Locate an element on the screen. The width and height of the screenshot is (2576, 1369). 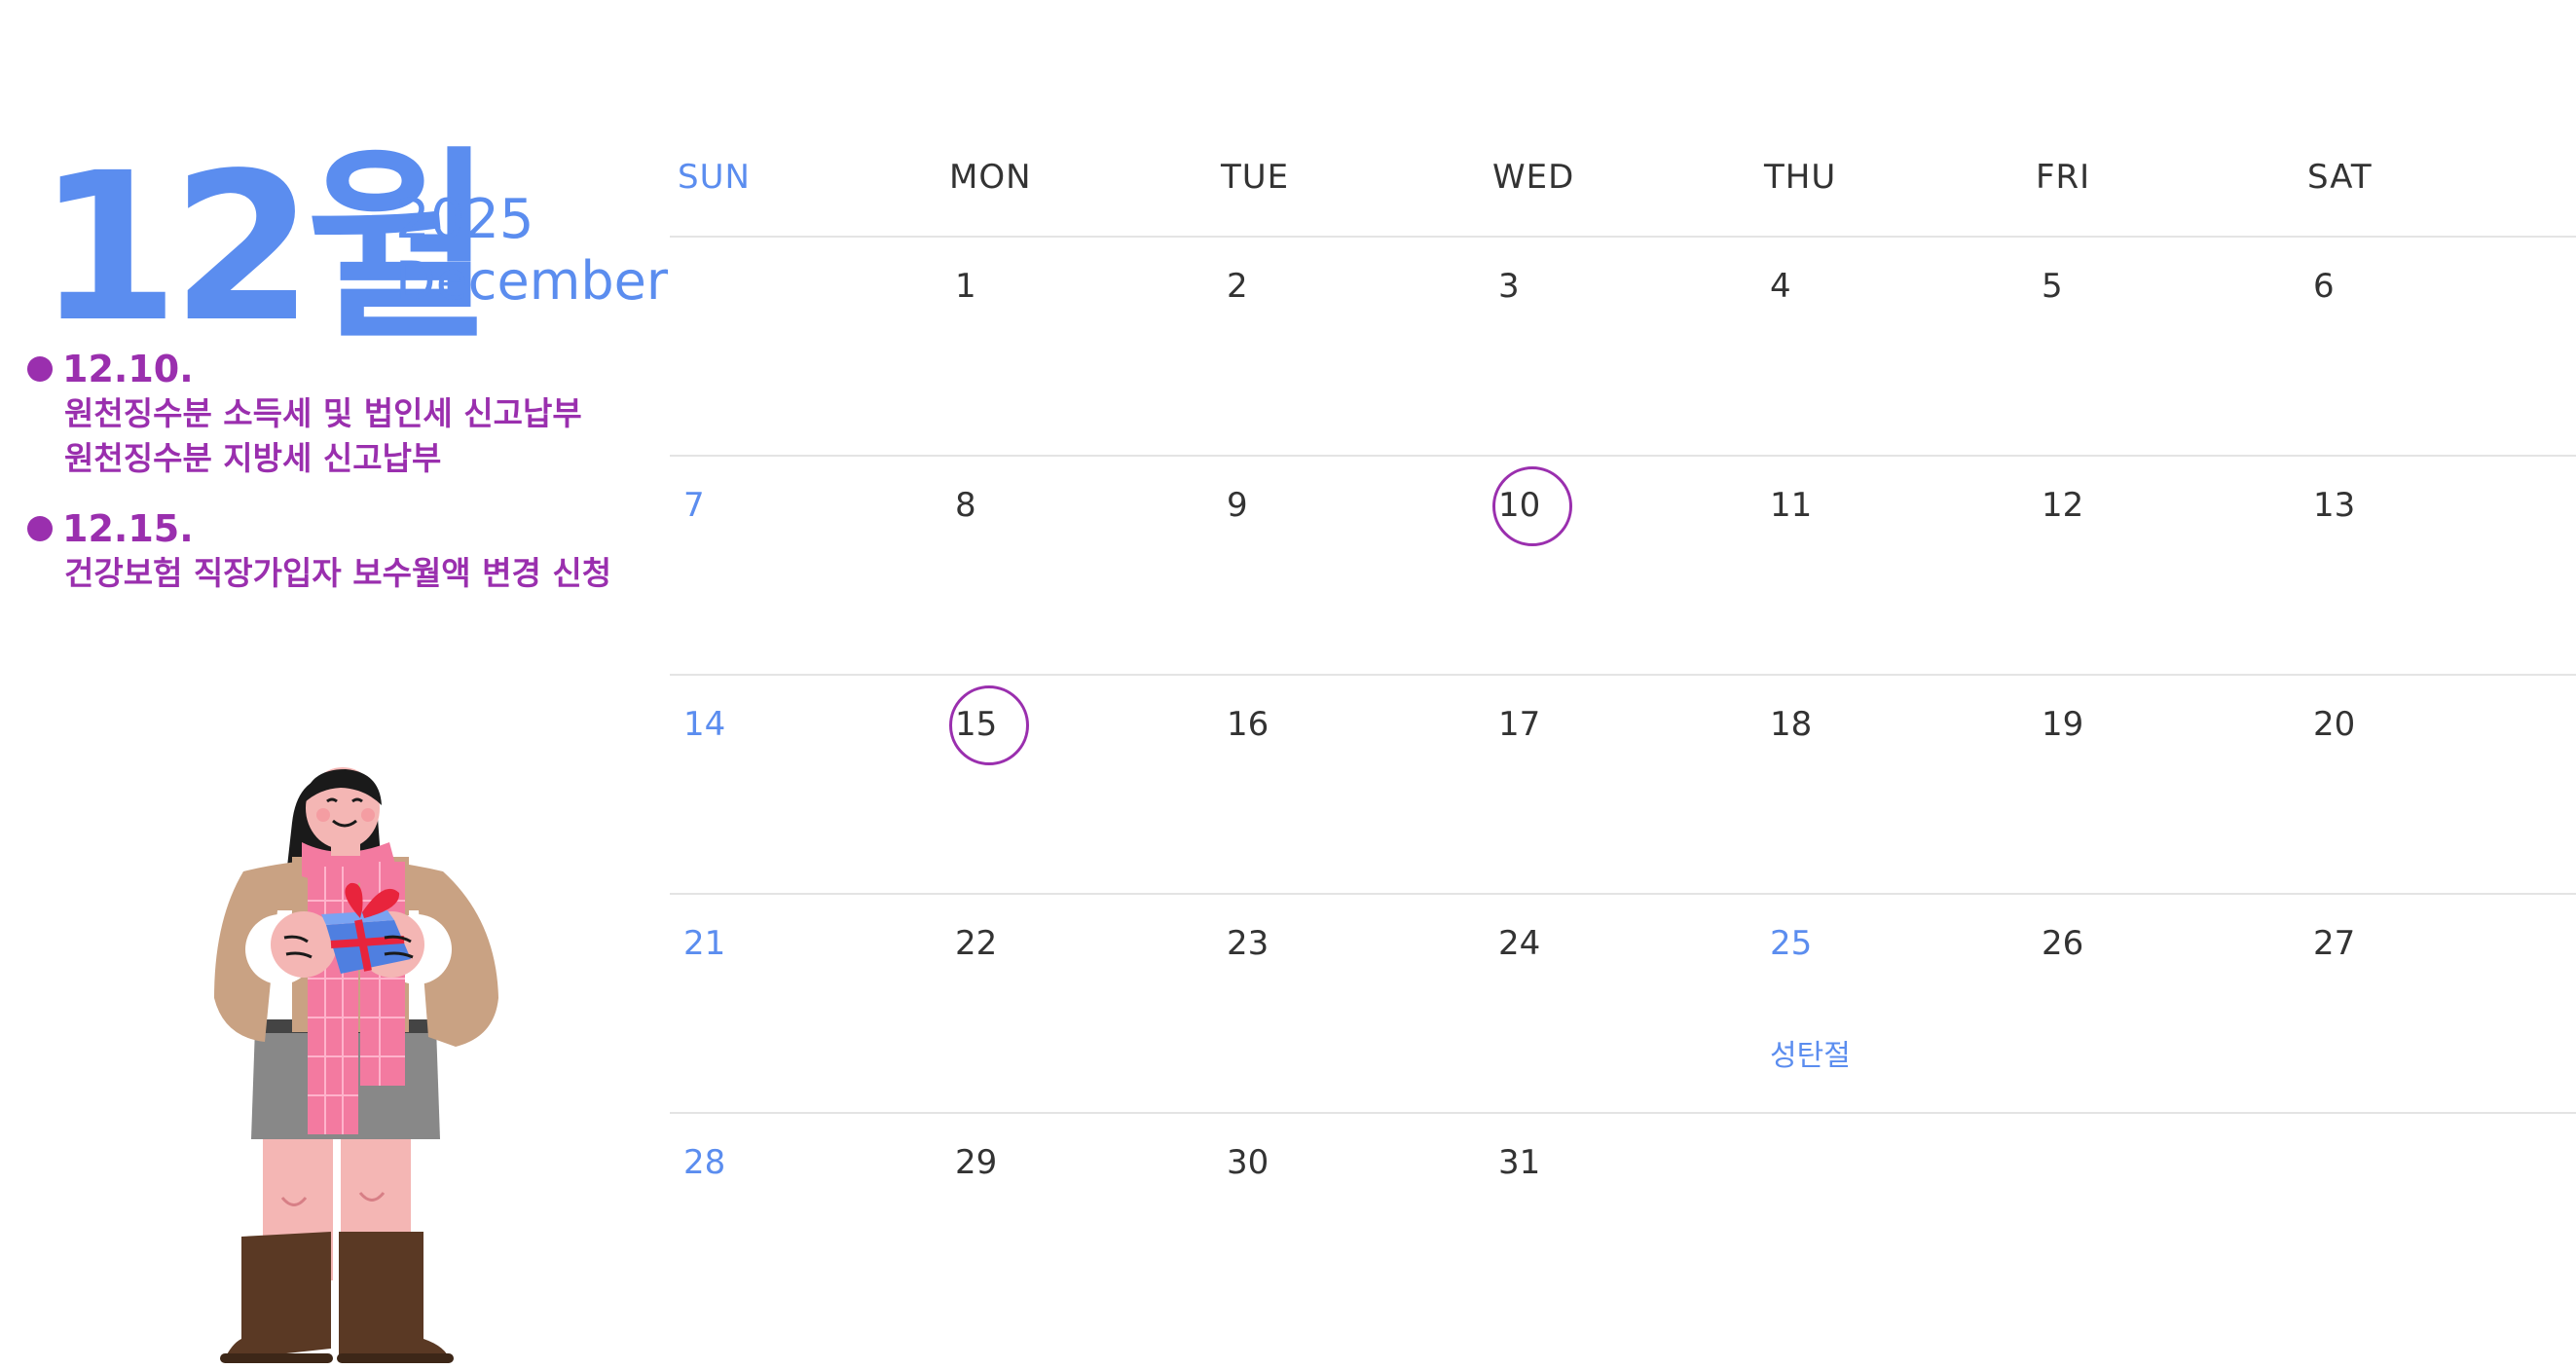
day-number: 9 is located at coordinates (1237, 506).